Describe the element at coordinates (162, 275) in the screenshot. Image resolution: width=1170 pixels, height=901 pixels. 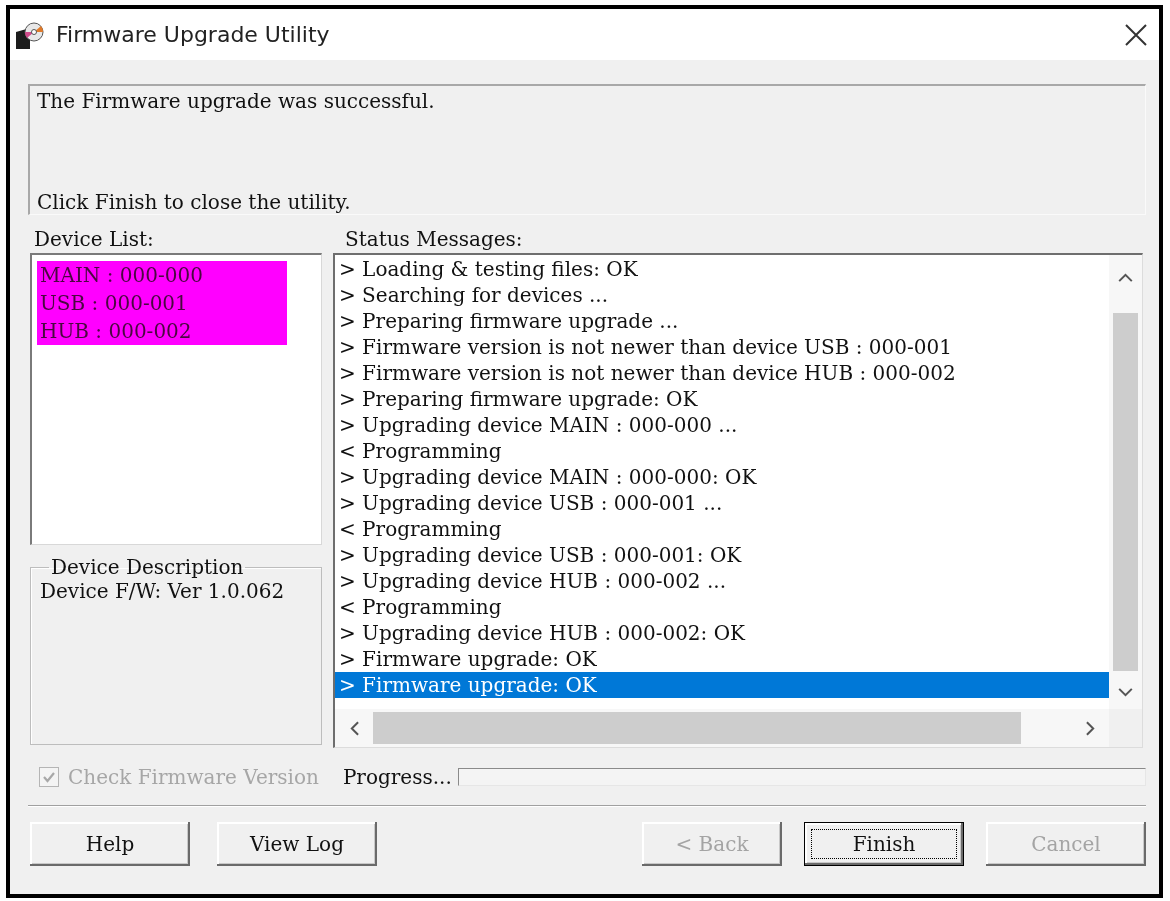
I see `device-list-item: MAIN : 000-000` at that location.